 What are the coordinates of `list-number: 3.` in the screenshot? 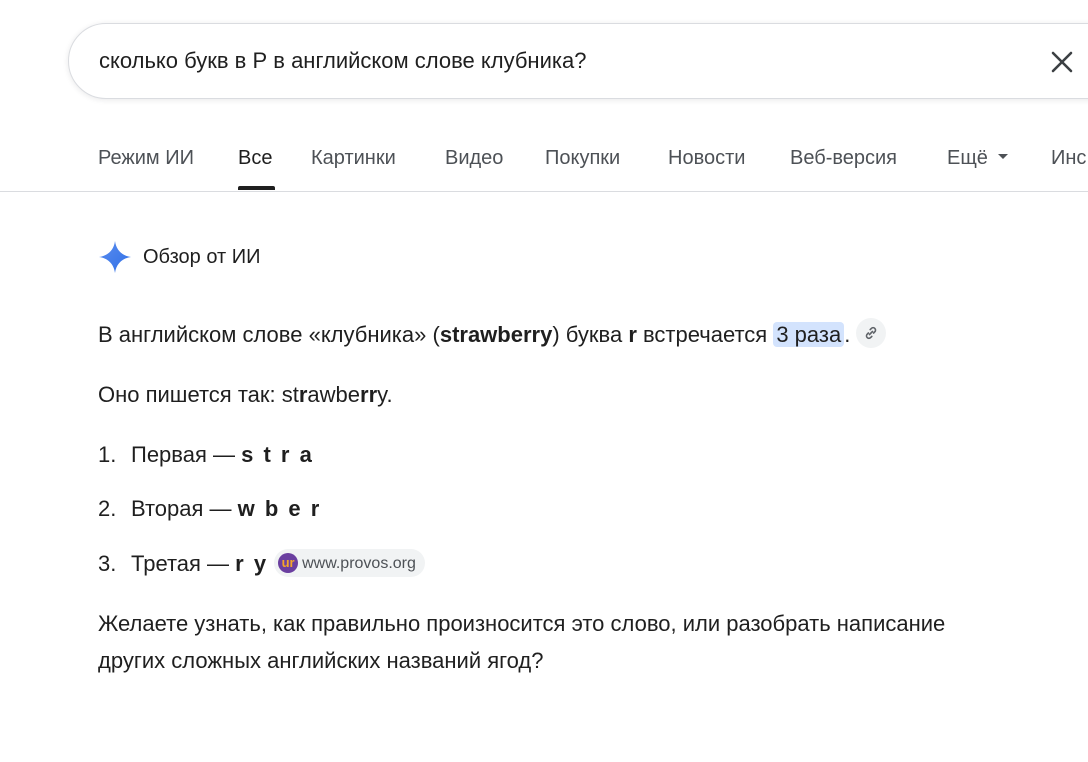 It's located at (107, 563).